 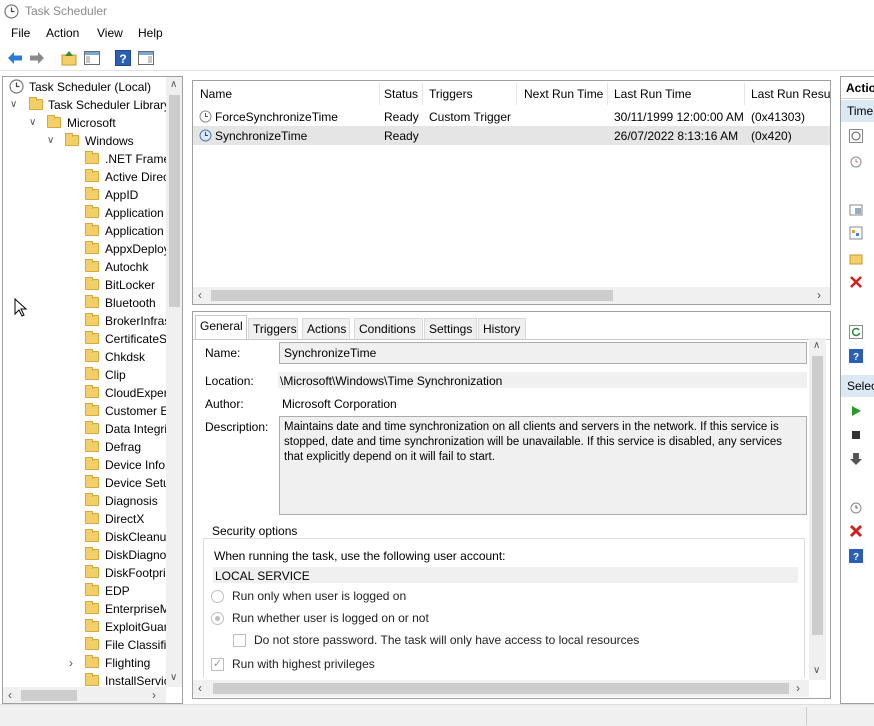 I want to click on tab-settings: Settings, so click(x=450, y=329).